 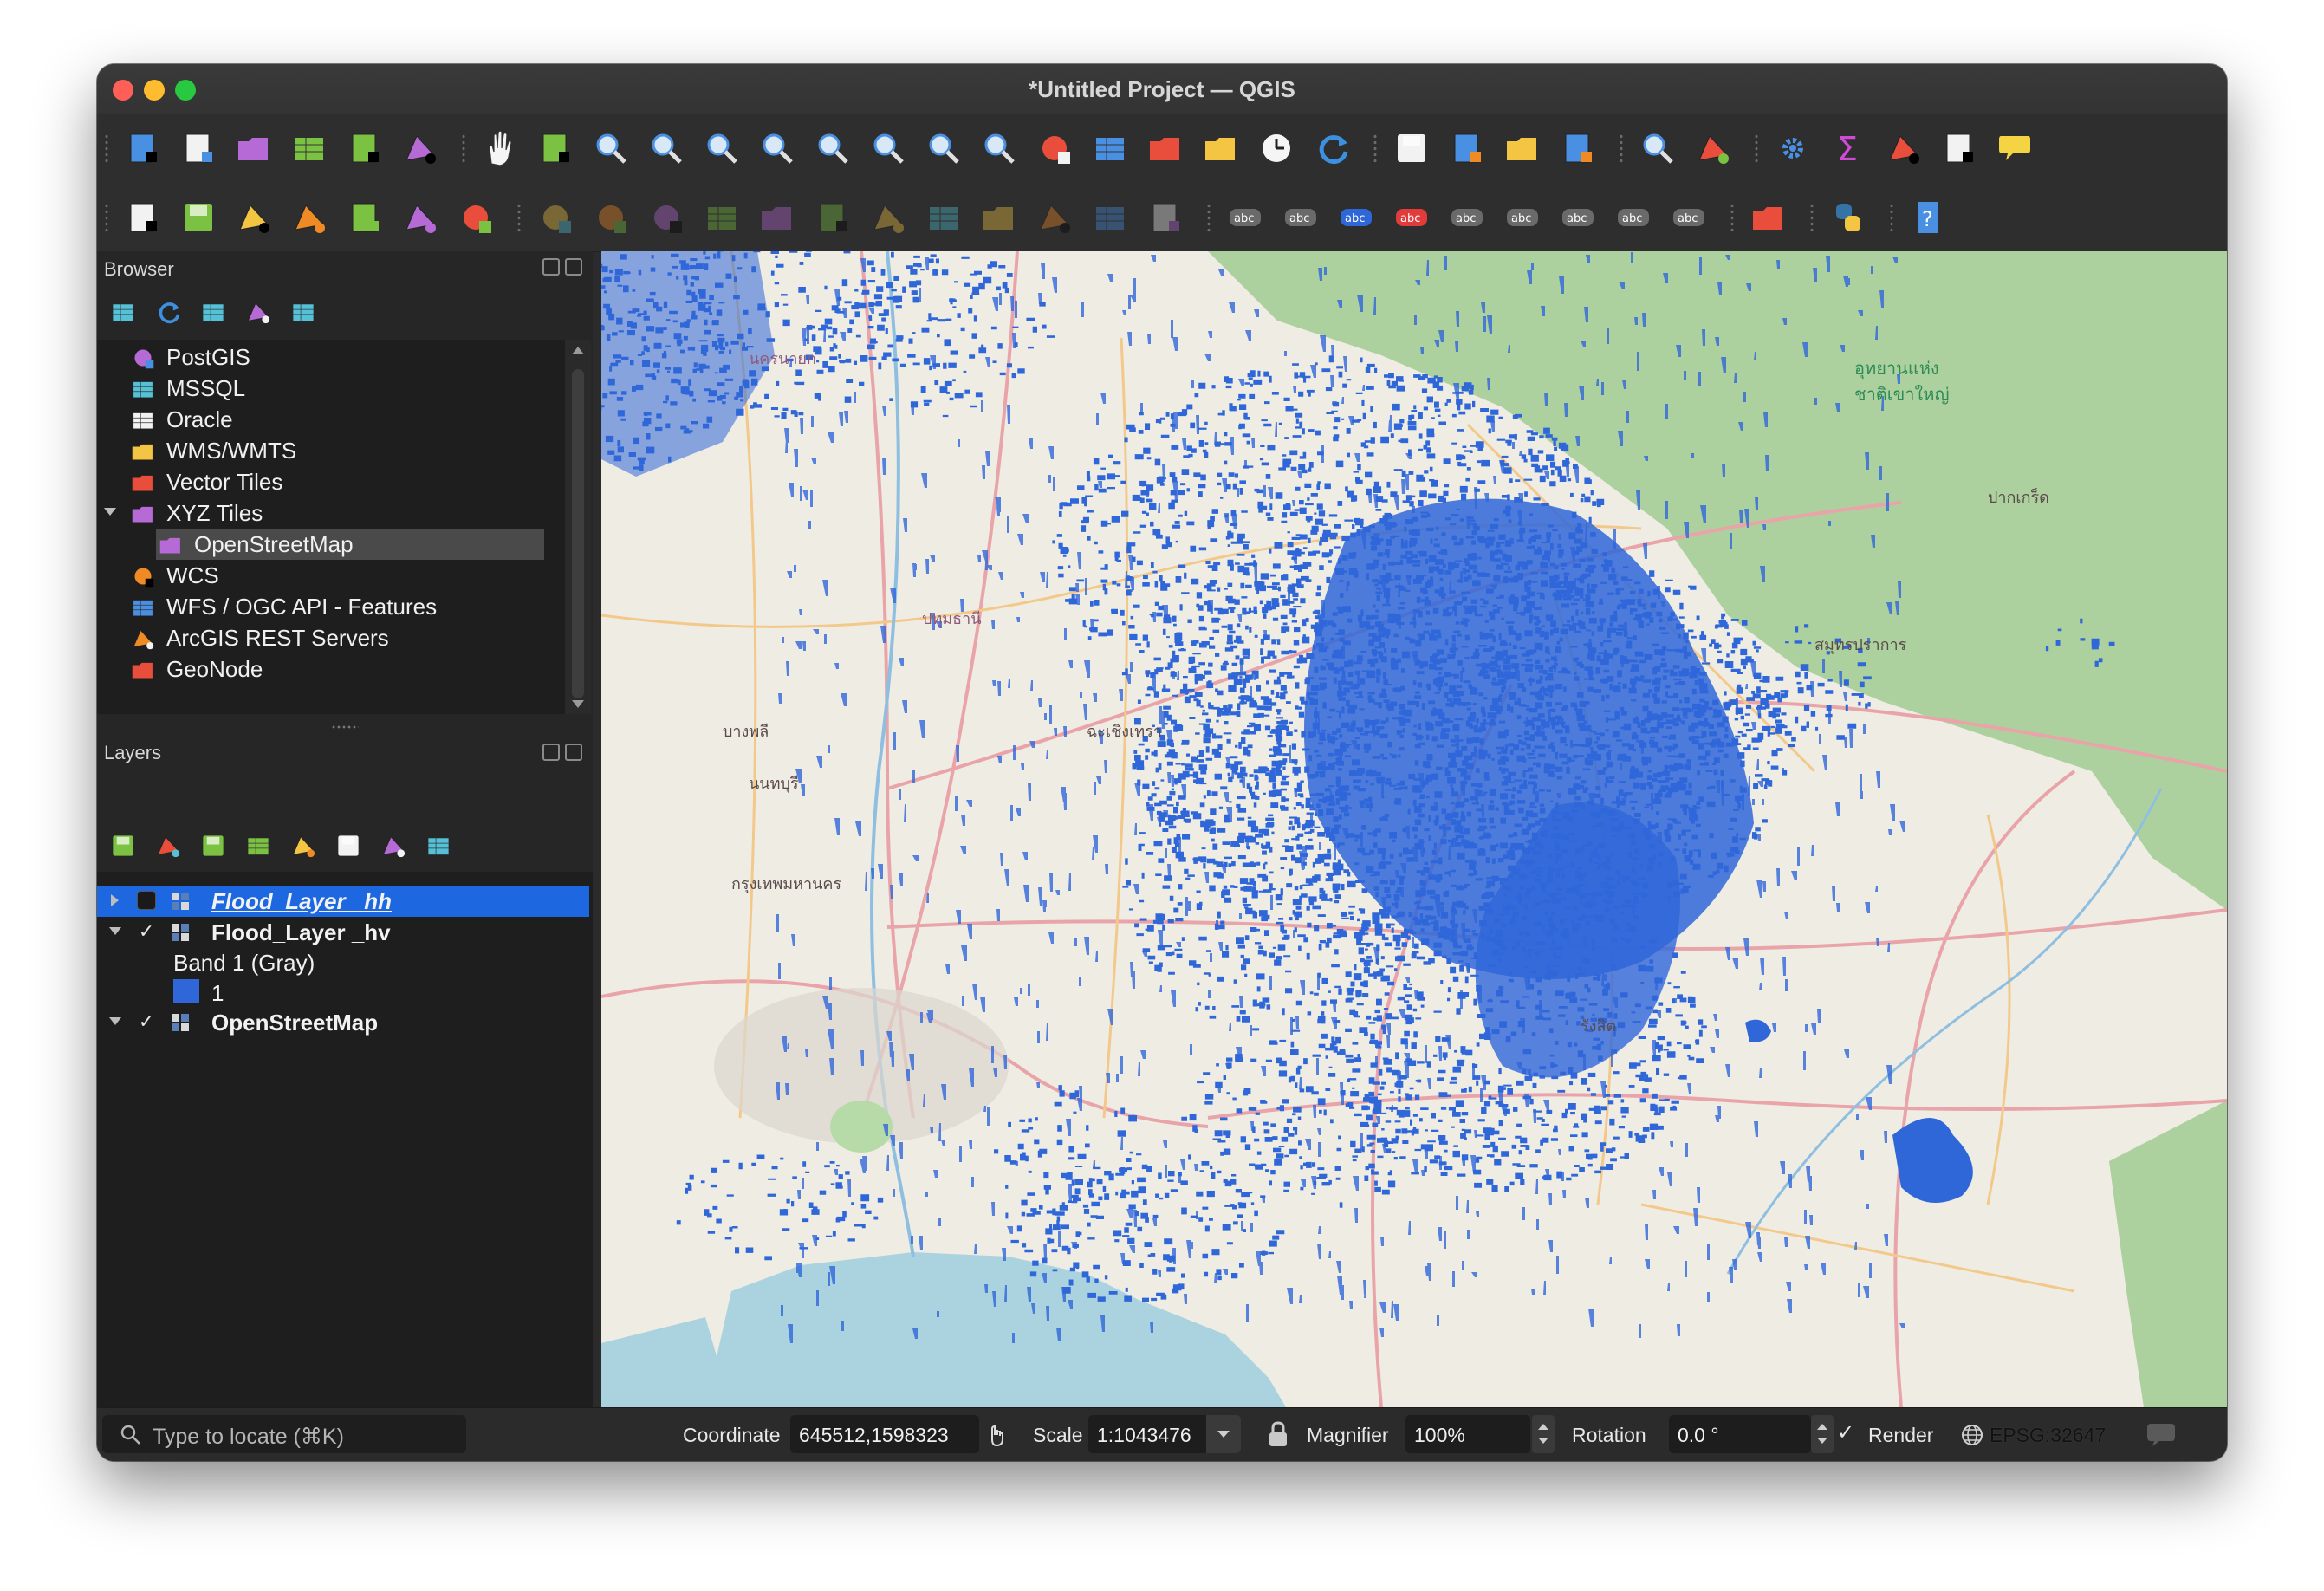 What do you see at coordinates (888, 217) in the screenshot?
I see `delete-selected-icon` at bounding box center [888, 217].